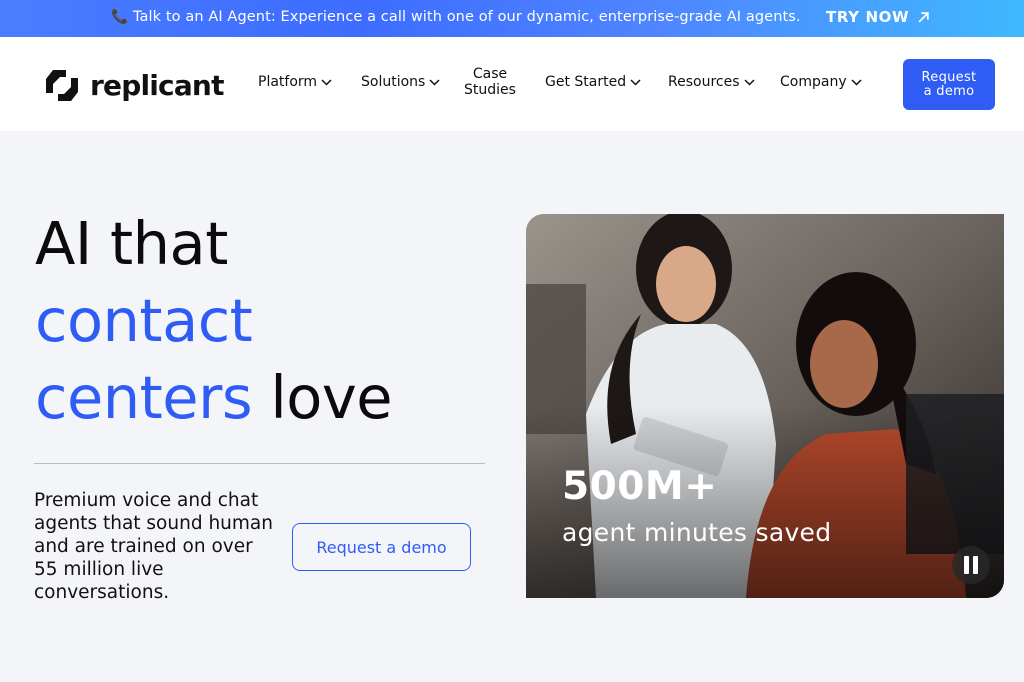 Image resolution: width=1024 pixels, height=682 pixels. I want to click on nav-get-started: Get Started, so click(593, 82).